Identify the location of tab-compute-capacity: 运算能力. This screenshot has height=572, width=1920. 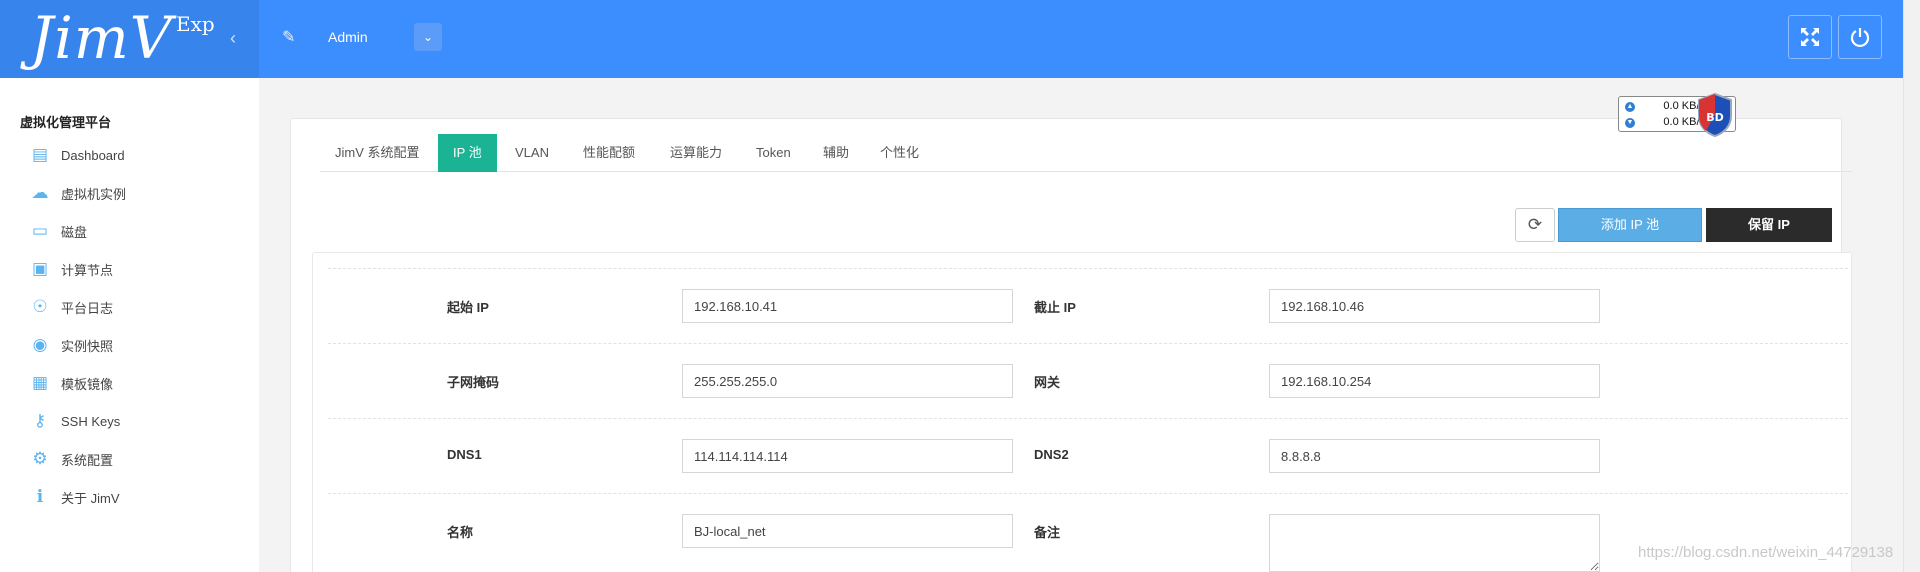
(696, 153).